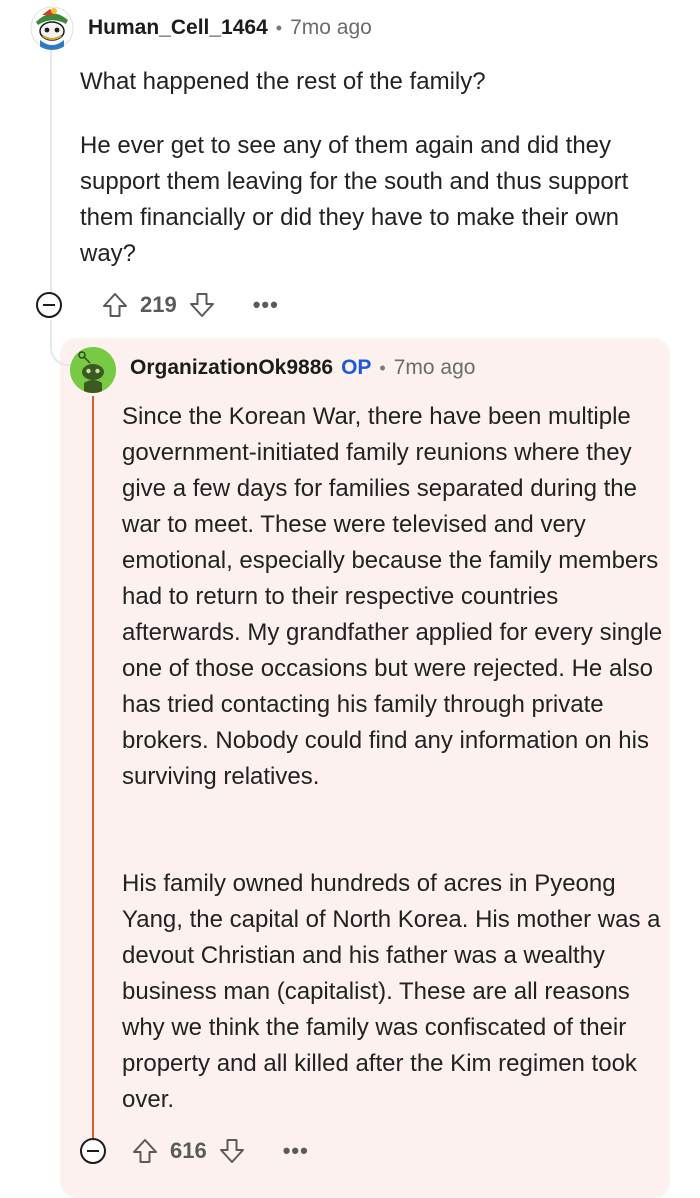 Image resolution: width=700 pixels, height=1198 pixels. What do you see at coordinates (93, 767) in the screenshot?
I see `thread-line-highlighted` at bounding box center [93, 767].